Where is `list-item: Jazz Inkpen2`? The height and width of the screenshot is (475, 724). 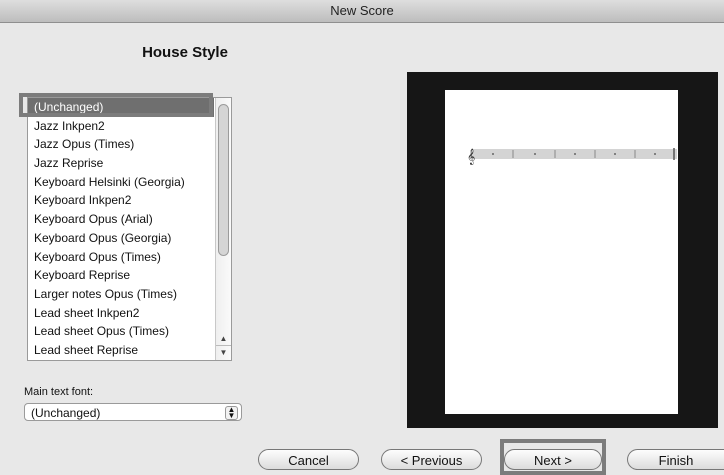
list-item: Jazz Inkpen2 is located at coordinates (121, 126).